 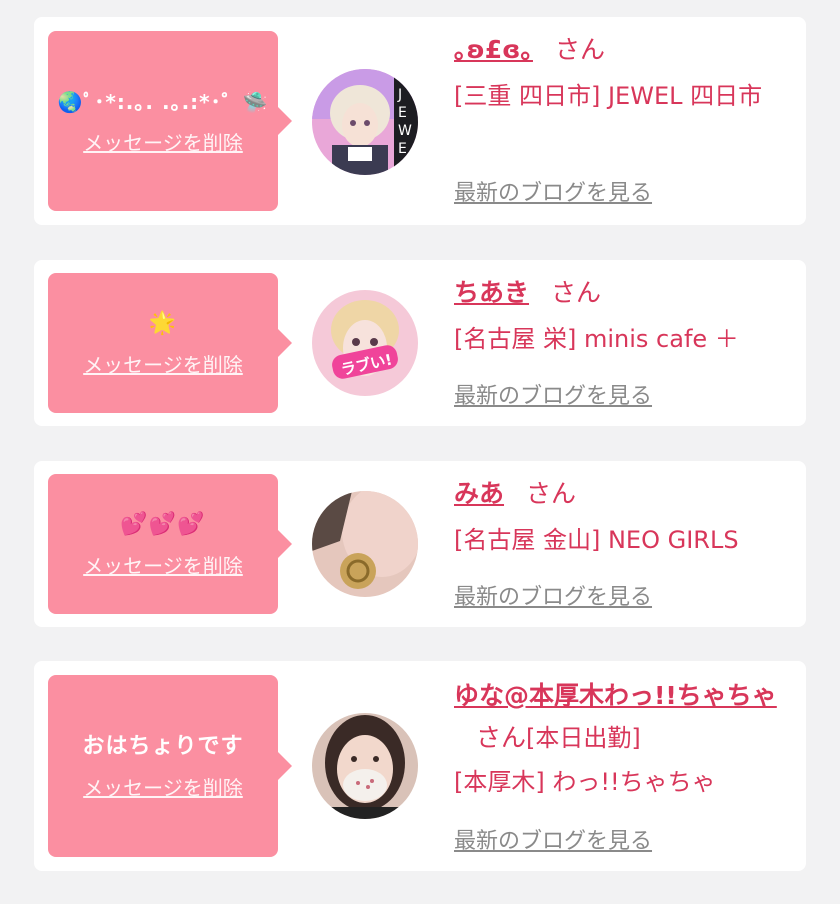 What do you see at coordinates (163, 323) in the screenshot?
I see `message-text: 🌟` at bounding box center [163, 323].